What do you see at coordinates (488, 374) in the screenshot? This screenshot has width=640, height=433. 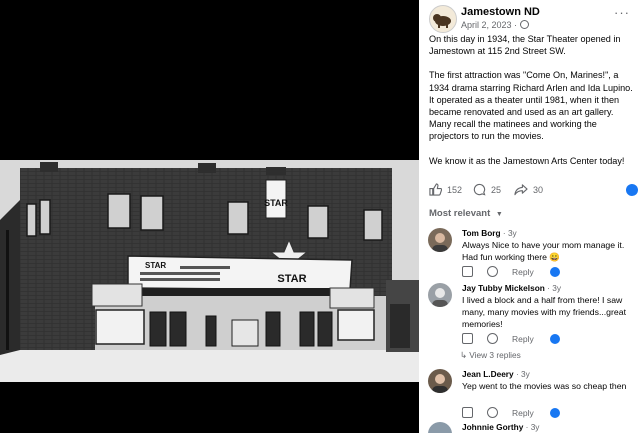 I see `commenter-name-text: Jean L.Deery` at bounding box center [488, 374].